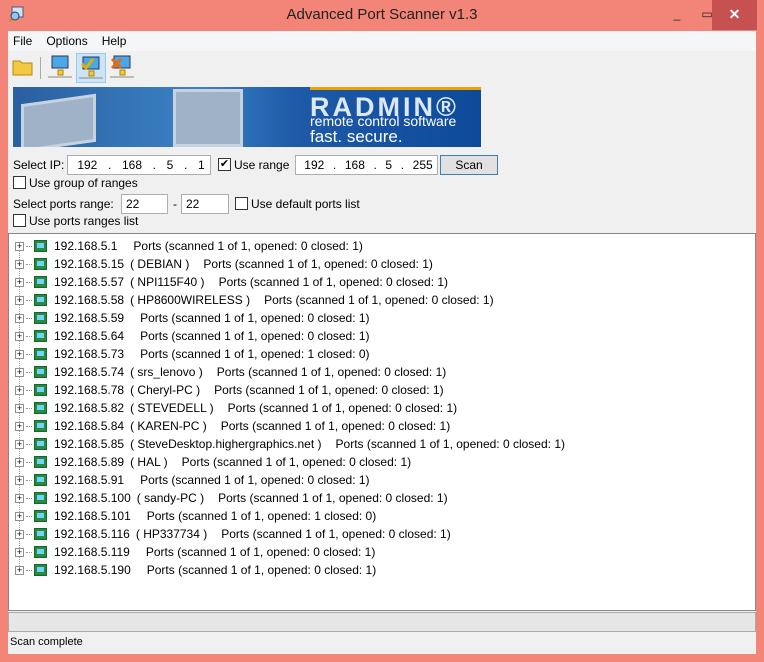  I want to click on ip-octet: 168, so click(131, 165).